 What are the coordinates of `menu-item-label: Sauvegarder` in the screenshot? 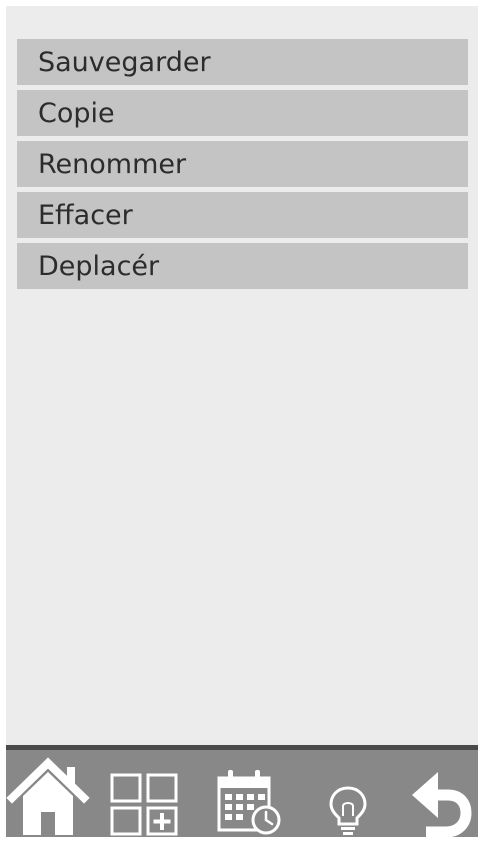 It's located at (124, 62).